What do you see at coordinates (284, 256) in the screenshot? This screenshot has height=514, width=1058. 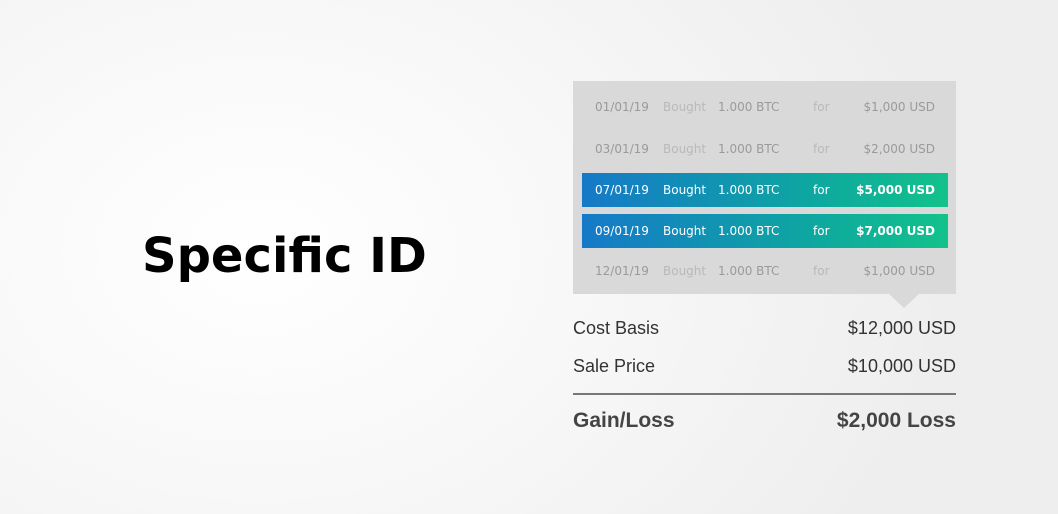 I see `page-title: Specific ID` at bounding box center [284, 256].